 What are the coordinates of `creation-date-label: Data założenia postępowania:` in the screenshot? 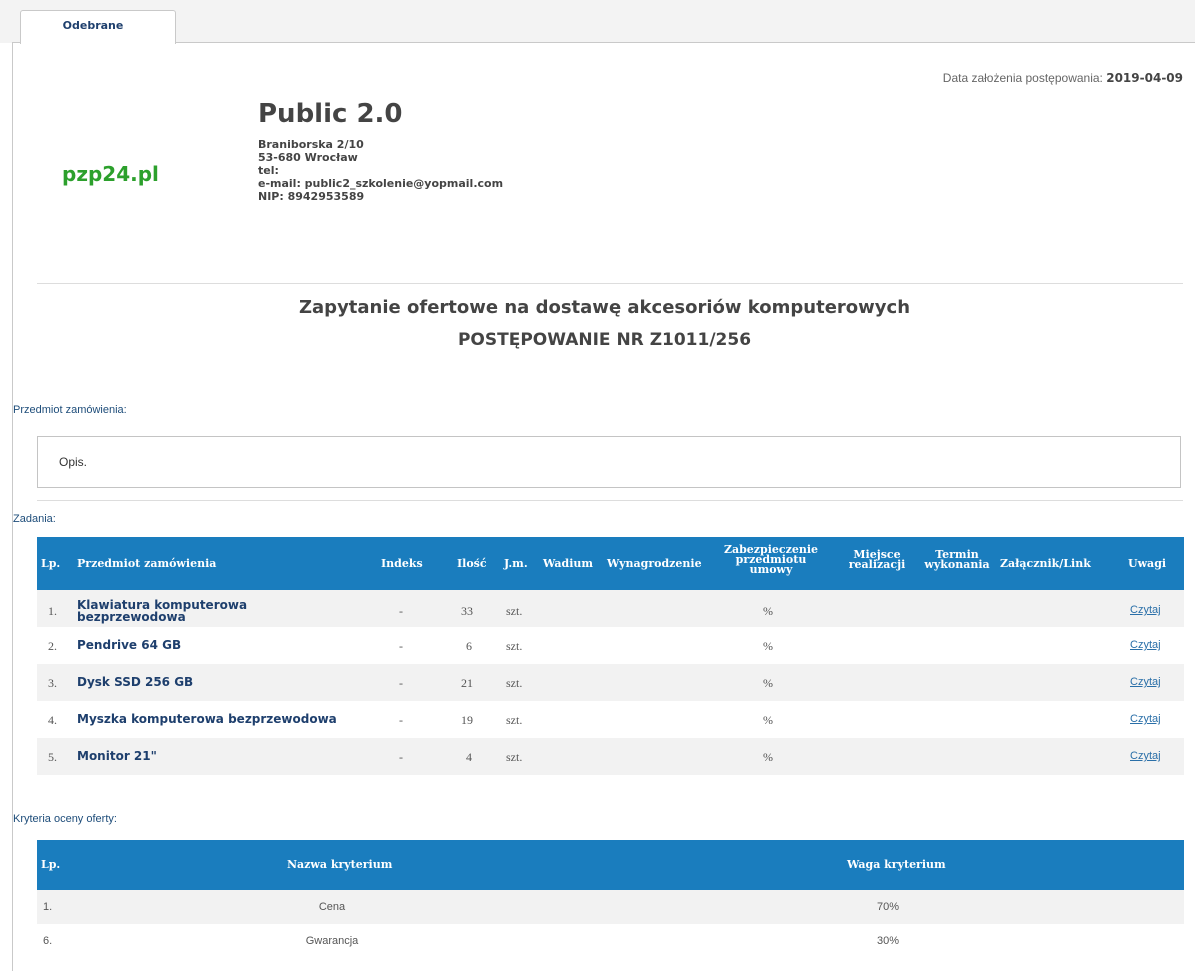 It's located at (1022, 78).